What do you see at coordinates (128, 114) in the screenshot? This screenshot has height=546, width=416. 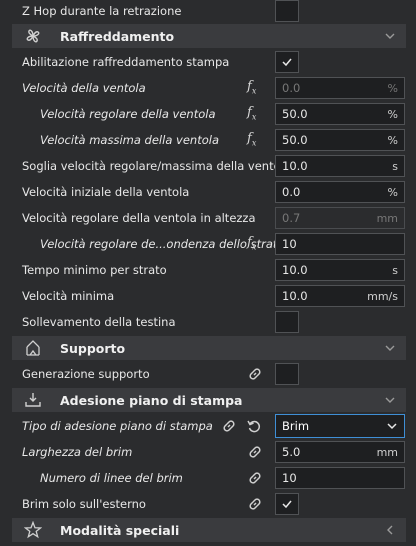 I see `setting-label: Velocità regolare della ventola` at bounding box center [128, 114].